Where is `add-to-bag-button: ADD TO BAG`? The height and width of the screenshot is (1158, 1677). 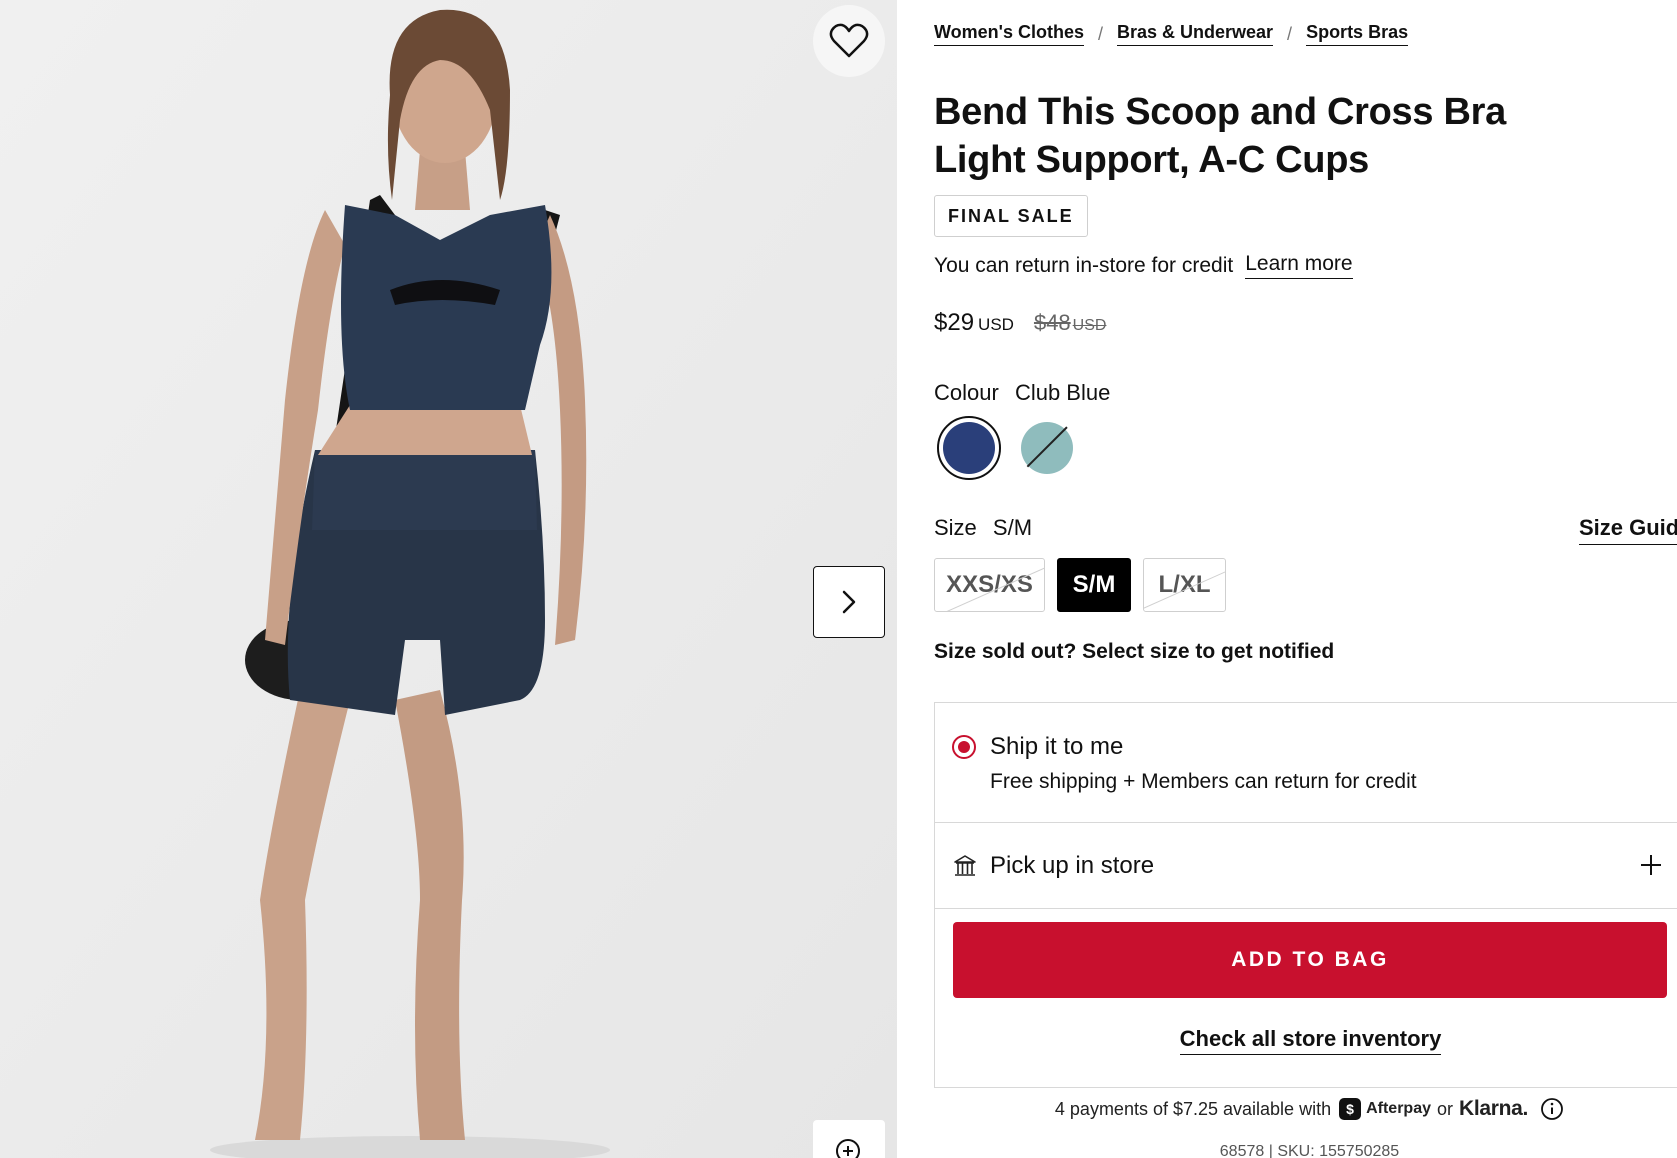 add-to-bag-button: ADD TO BAG is located at coordinates (1310, 960).